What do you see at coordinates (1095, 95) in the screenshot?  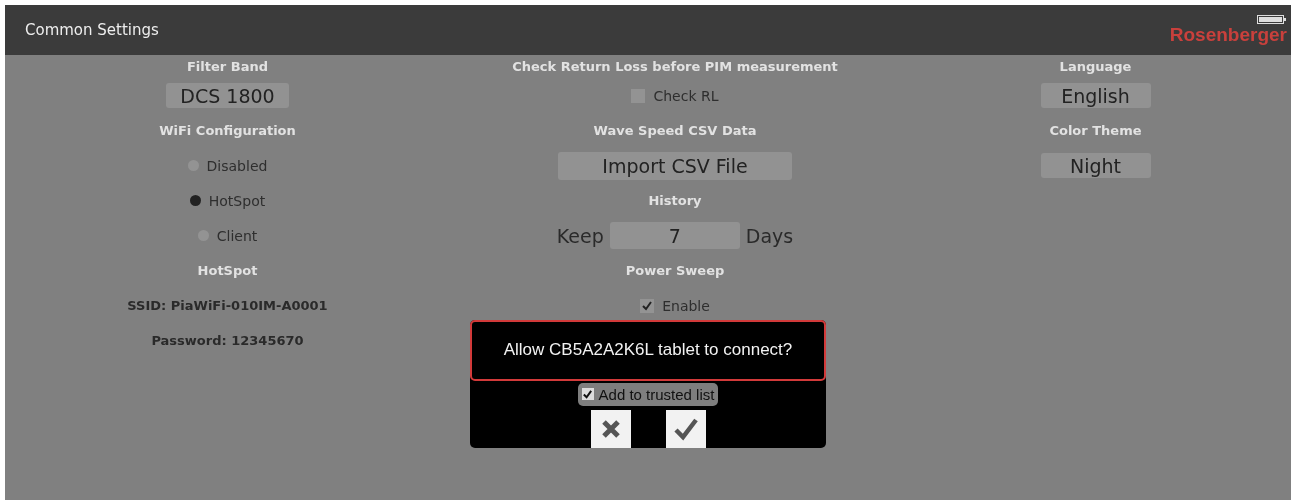 I see `dropdown: English` at bounding box center [1095, 95].